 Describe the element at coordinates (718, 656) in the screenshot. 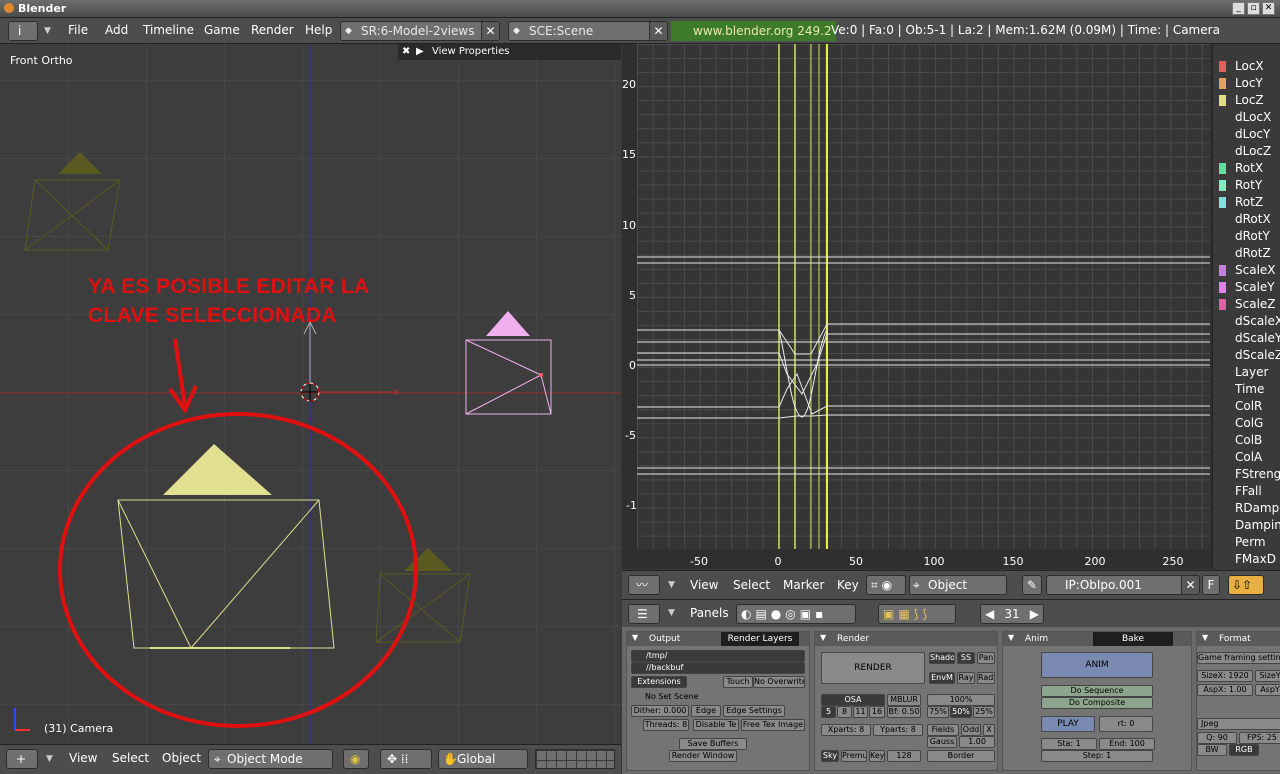

I see `output-path-field: /tmp/` at that location.